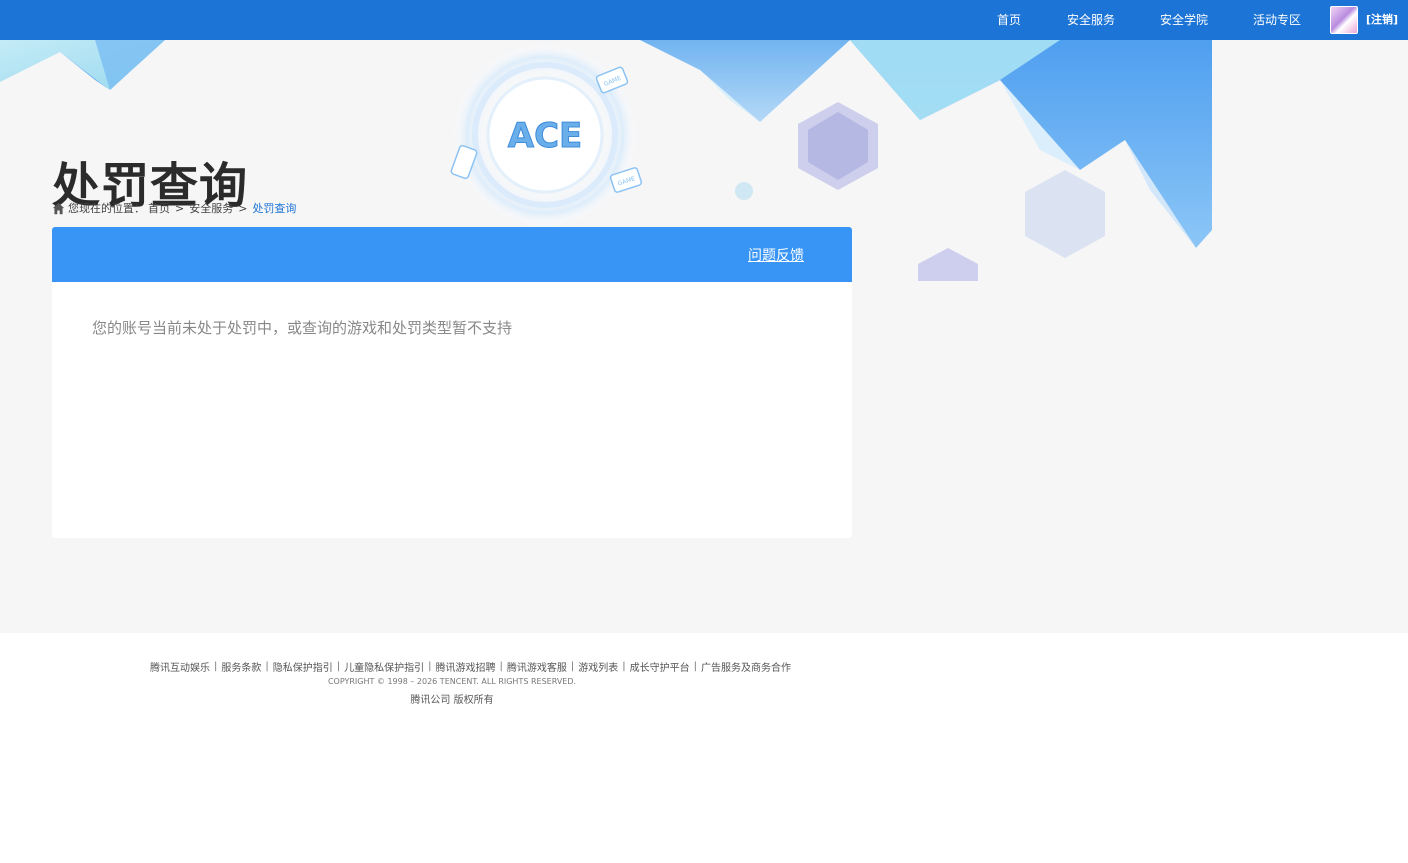  I want to click on panel-header: 问题反馈, so click(452, 254).